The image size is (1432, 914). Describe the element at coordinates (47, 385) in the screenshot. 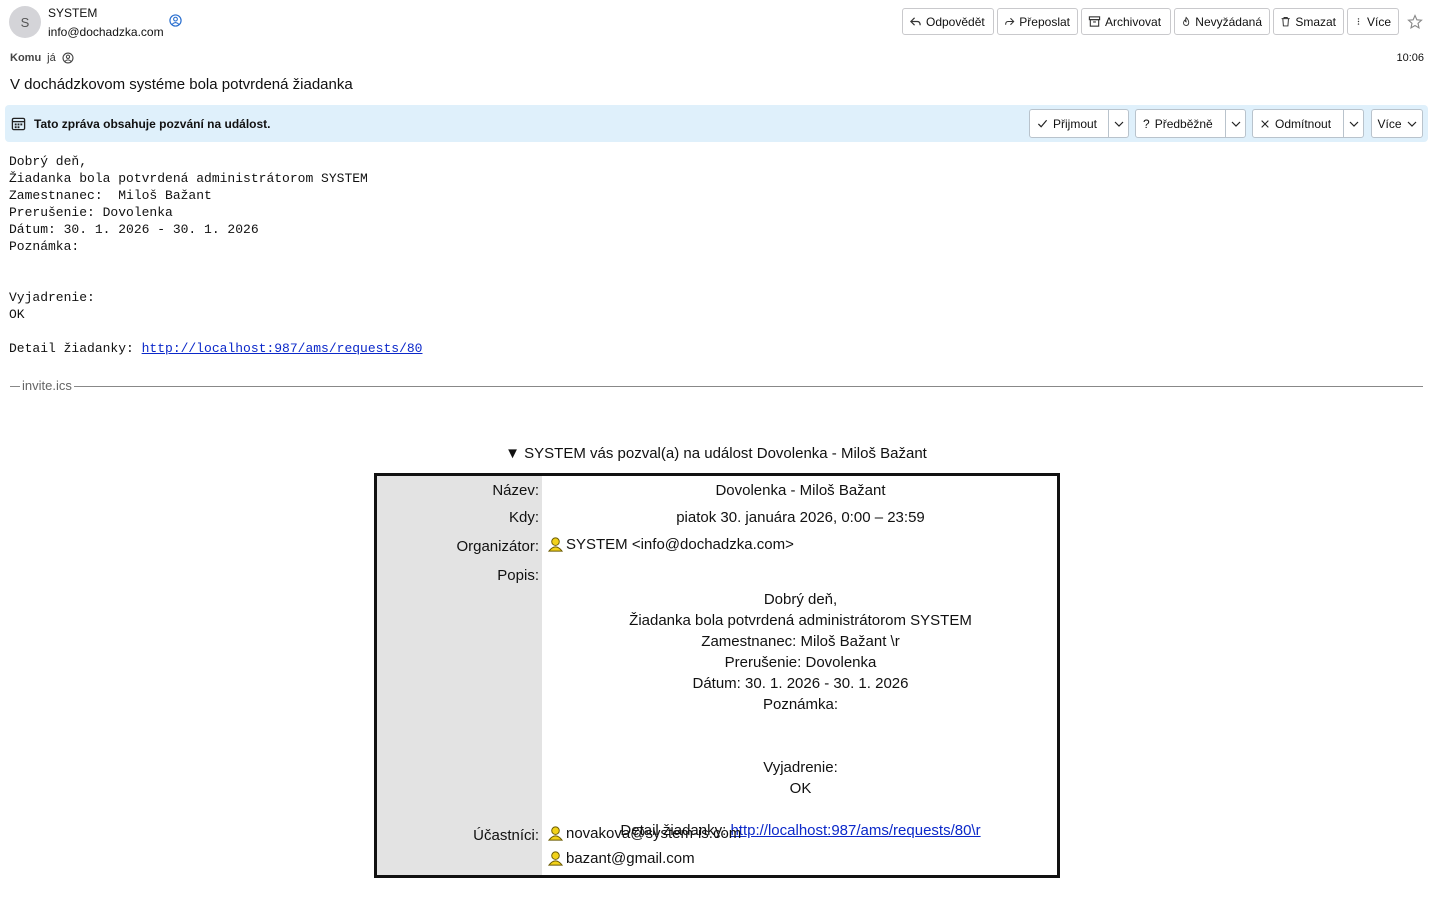

I see `attachment-name: invite.ics` at that location.